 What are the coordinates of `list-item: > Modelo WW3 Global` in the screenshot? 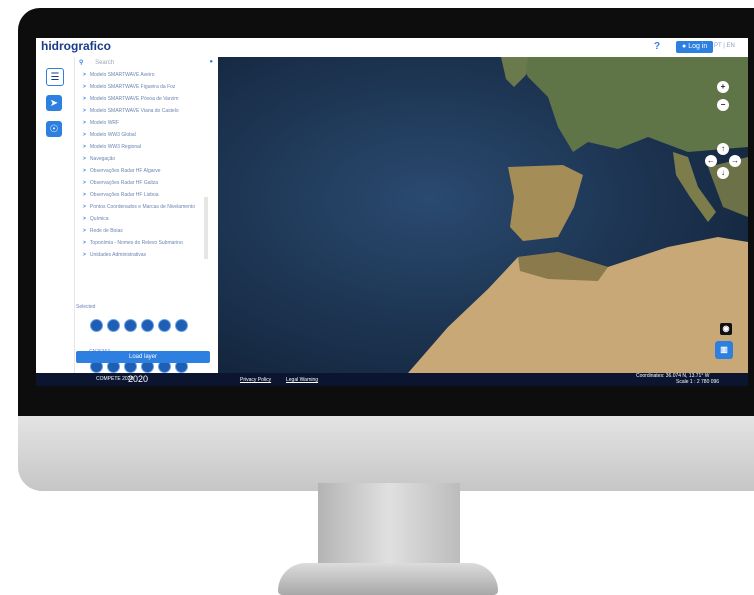 It's located at (109, 135).